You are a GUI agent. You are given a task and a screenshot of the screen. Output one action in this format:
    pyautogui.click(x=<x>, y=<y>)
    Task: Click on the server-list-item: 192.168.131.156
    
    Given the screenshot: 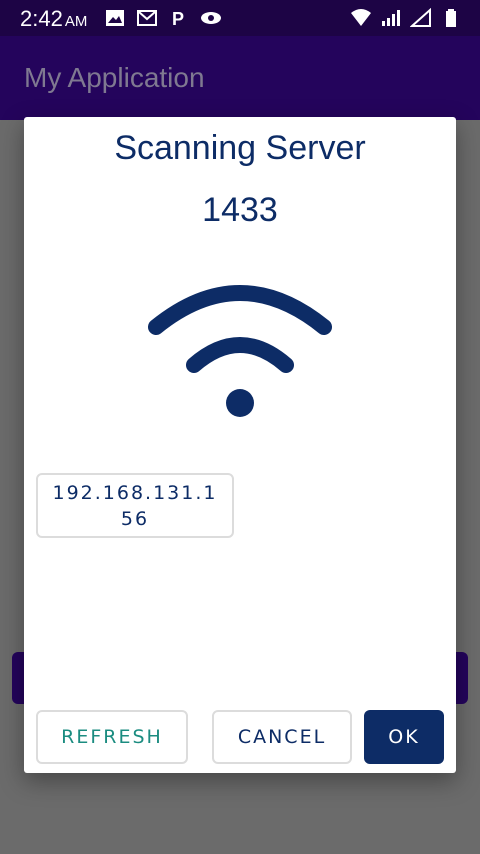 What is the action you would take?
    pyautogui.click(x=135, y=505)
    